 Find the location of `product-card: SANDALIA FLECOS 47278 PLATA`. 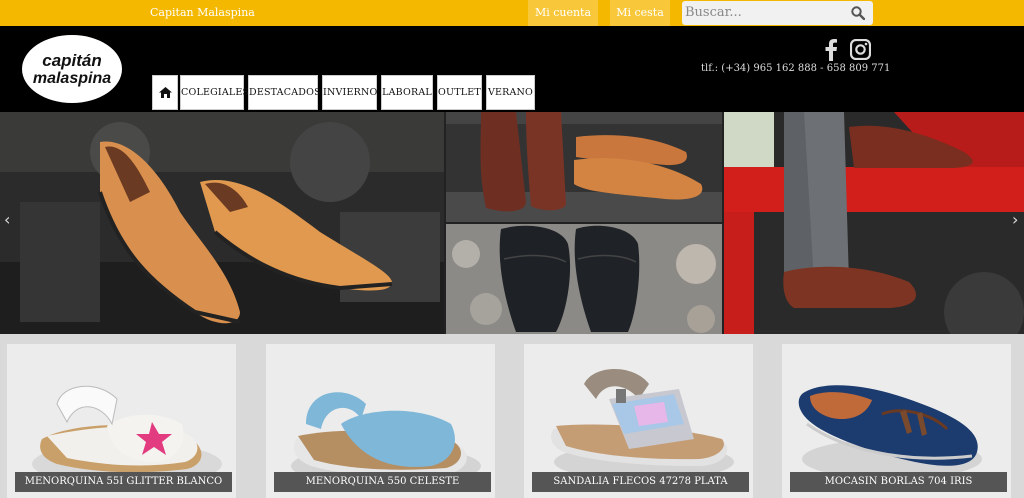

product-card: SANDALIA FLECOS 47278 PLATA is located at coordinates (638, 421).